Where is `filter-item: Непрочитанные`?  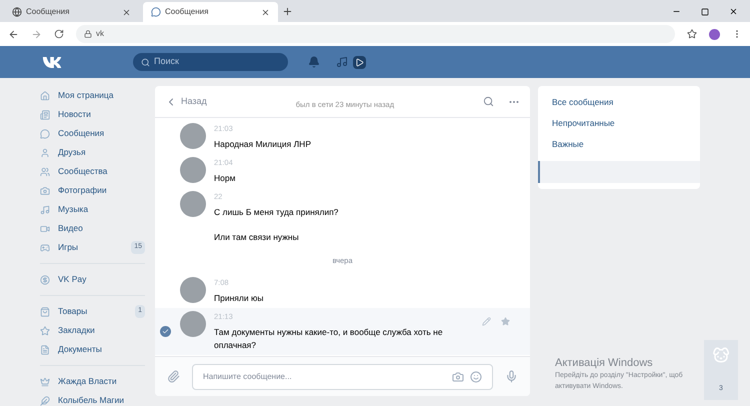
filter-item: Непрочитанные is located at coordinates (619, 123).